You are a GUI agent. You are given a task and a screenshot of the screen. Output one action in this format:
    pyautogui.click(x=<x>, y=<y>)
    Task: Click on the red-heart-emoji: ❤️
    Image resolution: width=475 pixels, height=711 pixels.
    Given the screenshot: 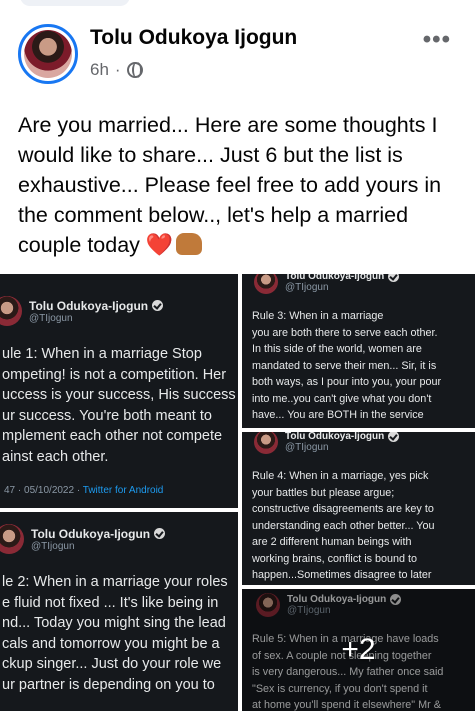 What is the action you would take?
    pyautogui.click(x=159, y=244)
    